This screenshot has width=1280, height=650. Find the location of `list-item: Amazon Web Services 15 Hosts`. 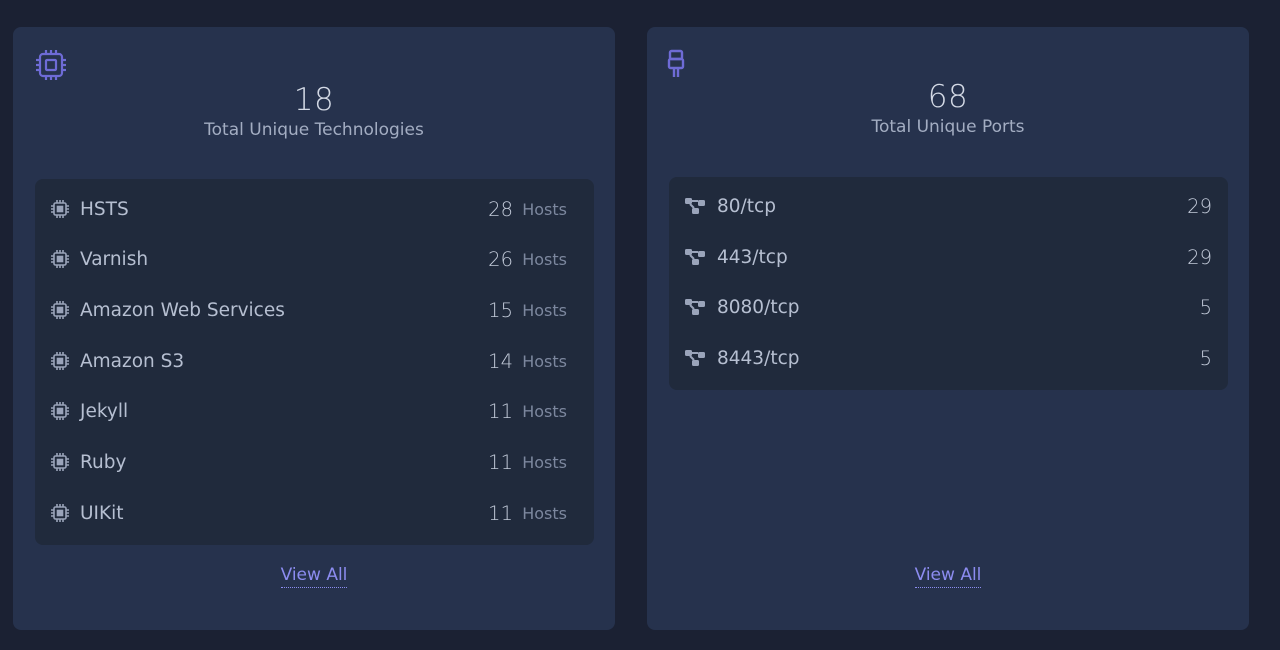

list-item: Amazon Web Services 15 Hosts is located at coordinates (314, 310).